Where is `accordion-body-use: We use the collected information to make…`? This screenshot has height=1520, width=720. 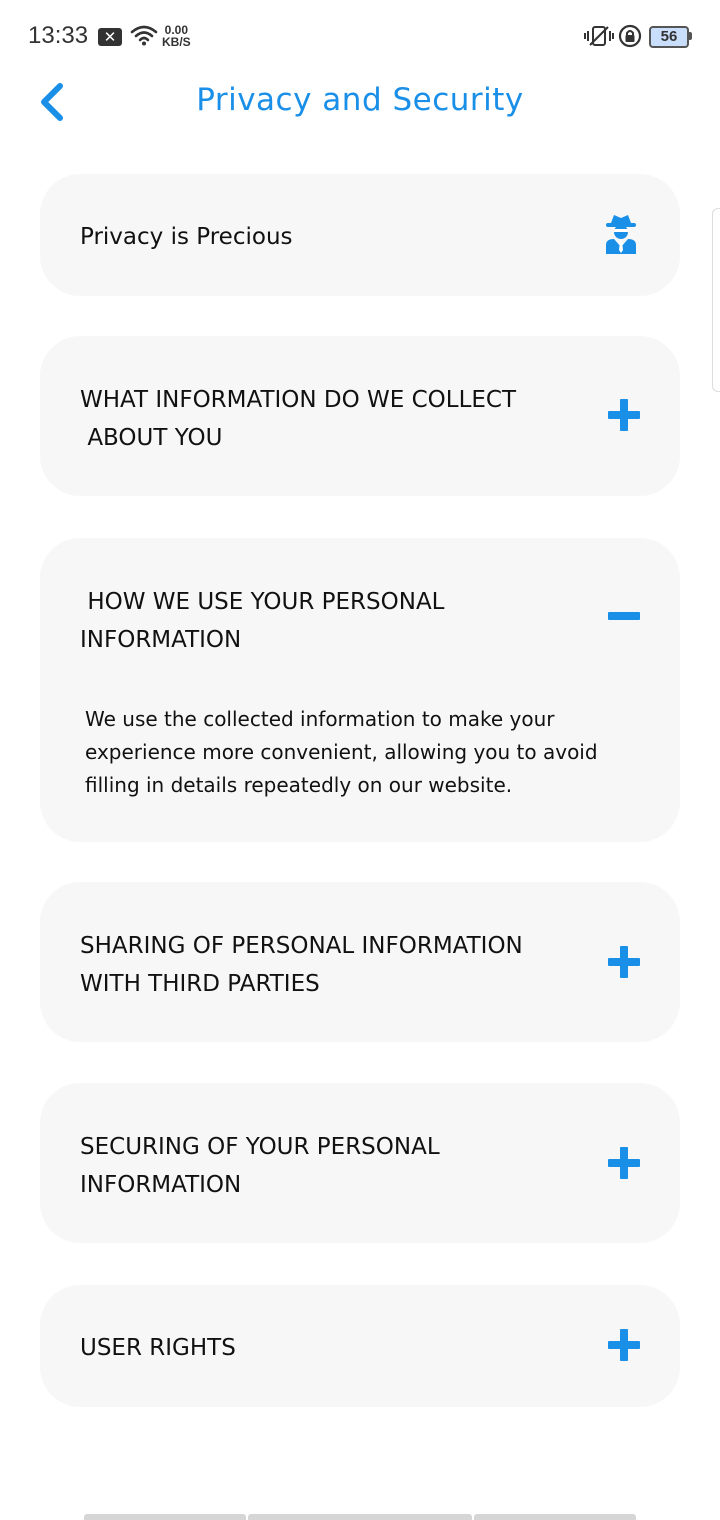 accordion-body-use: We use the collected information to make… is located at coordinates (341, 752).